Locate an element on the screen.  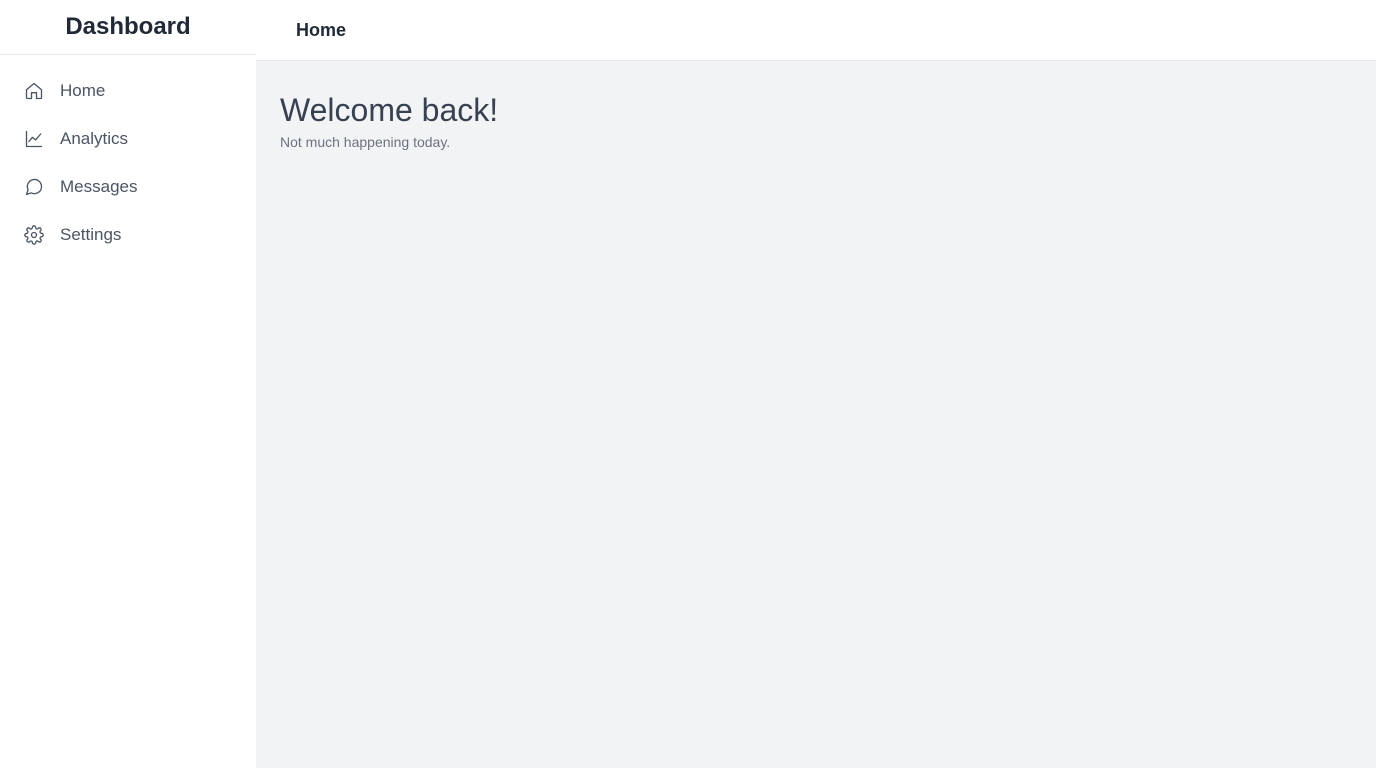
sidebar-item-messages: Messages is located at coordinates (128, 187).